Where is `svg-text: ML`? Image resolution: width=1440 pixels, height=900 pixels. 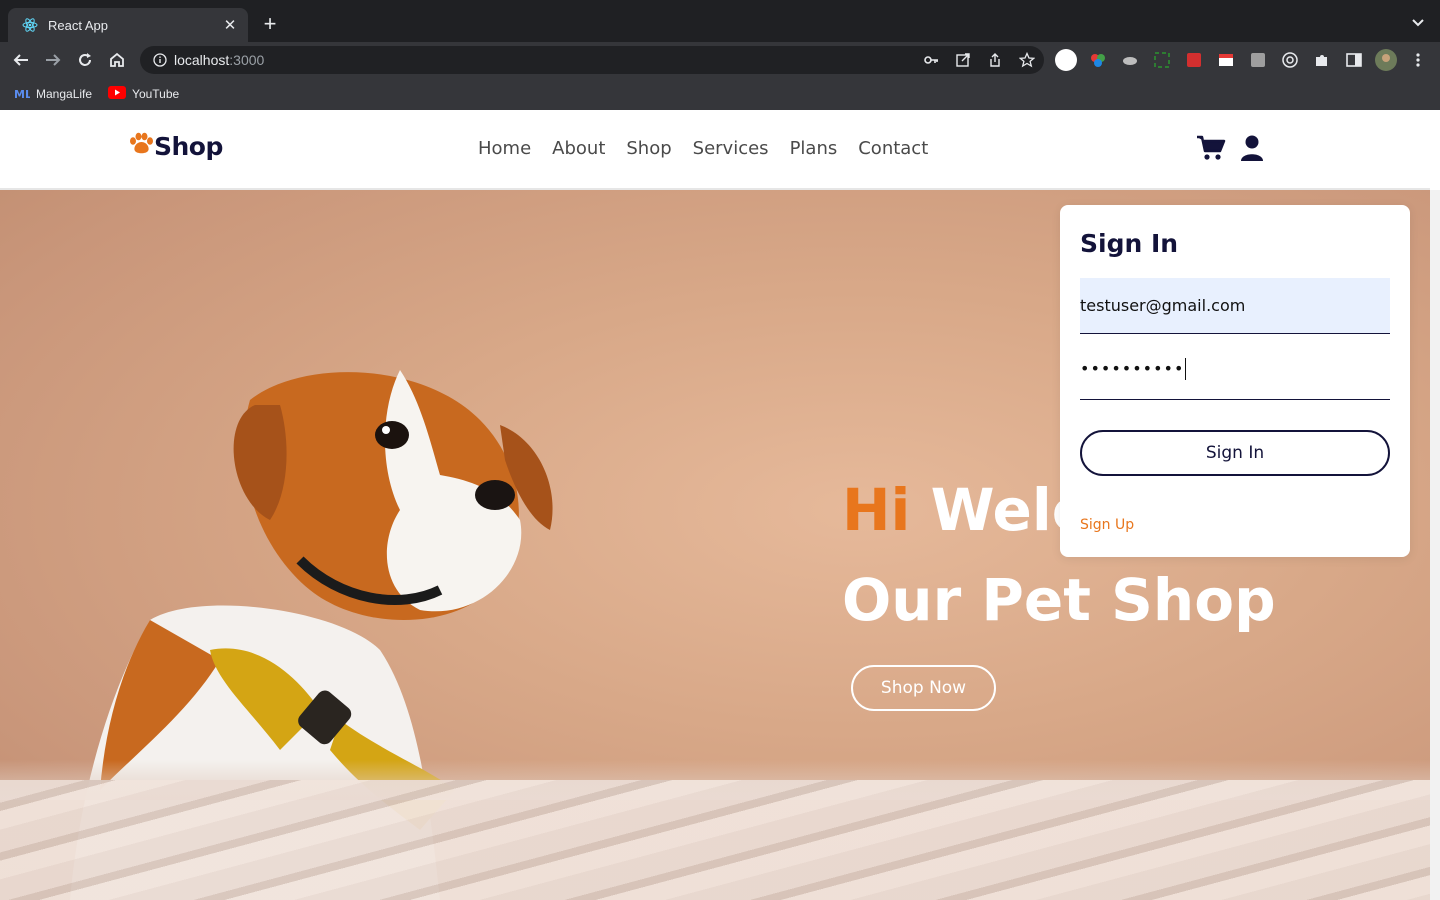
svg-text: ML is located at coordinates (22, 94).